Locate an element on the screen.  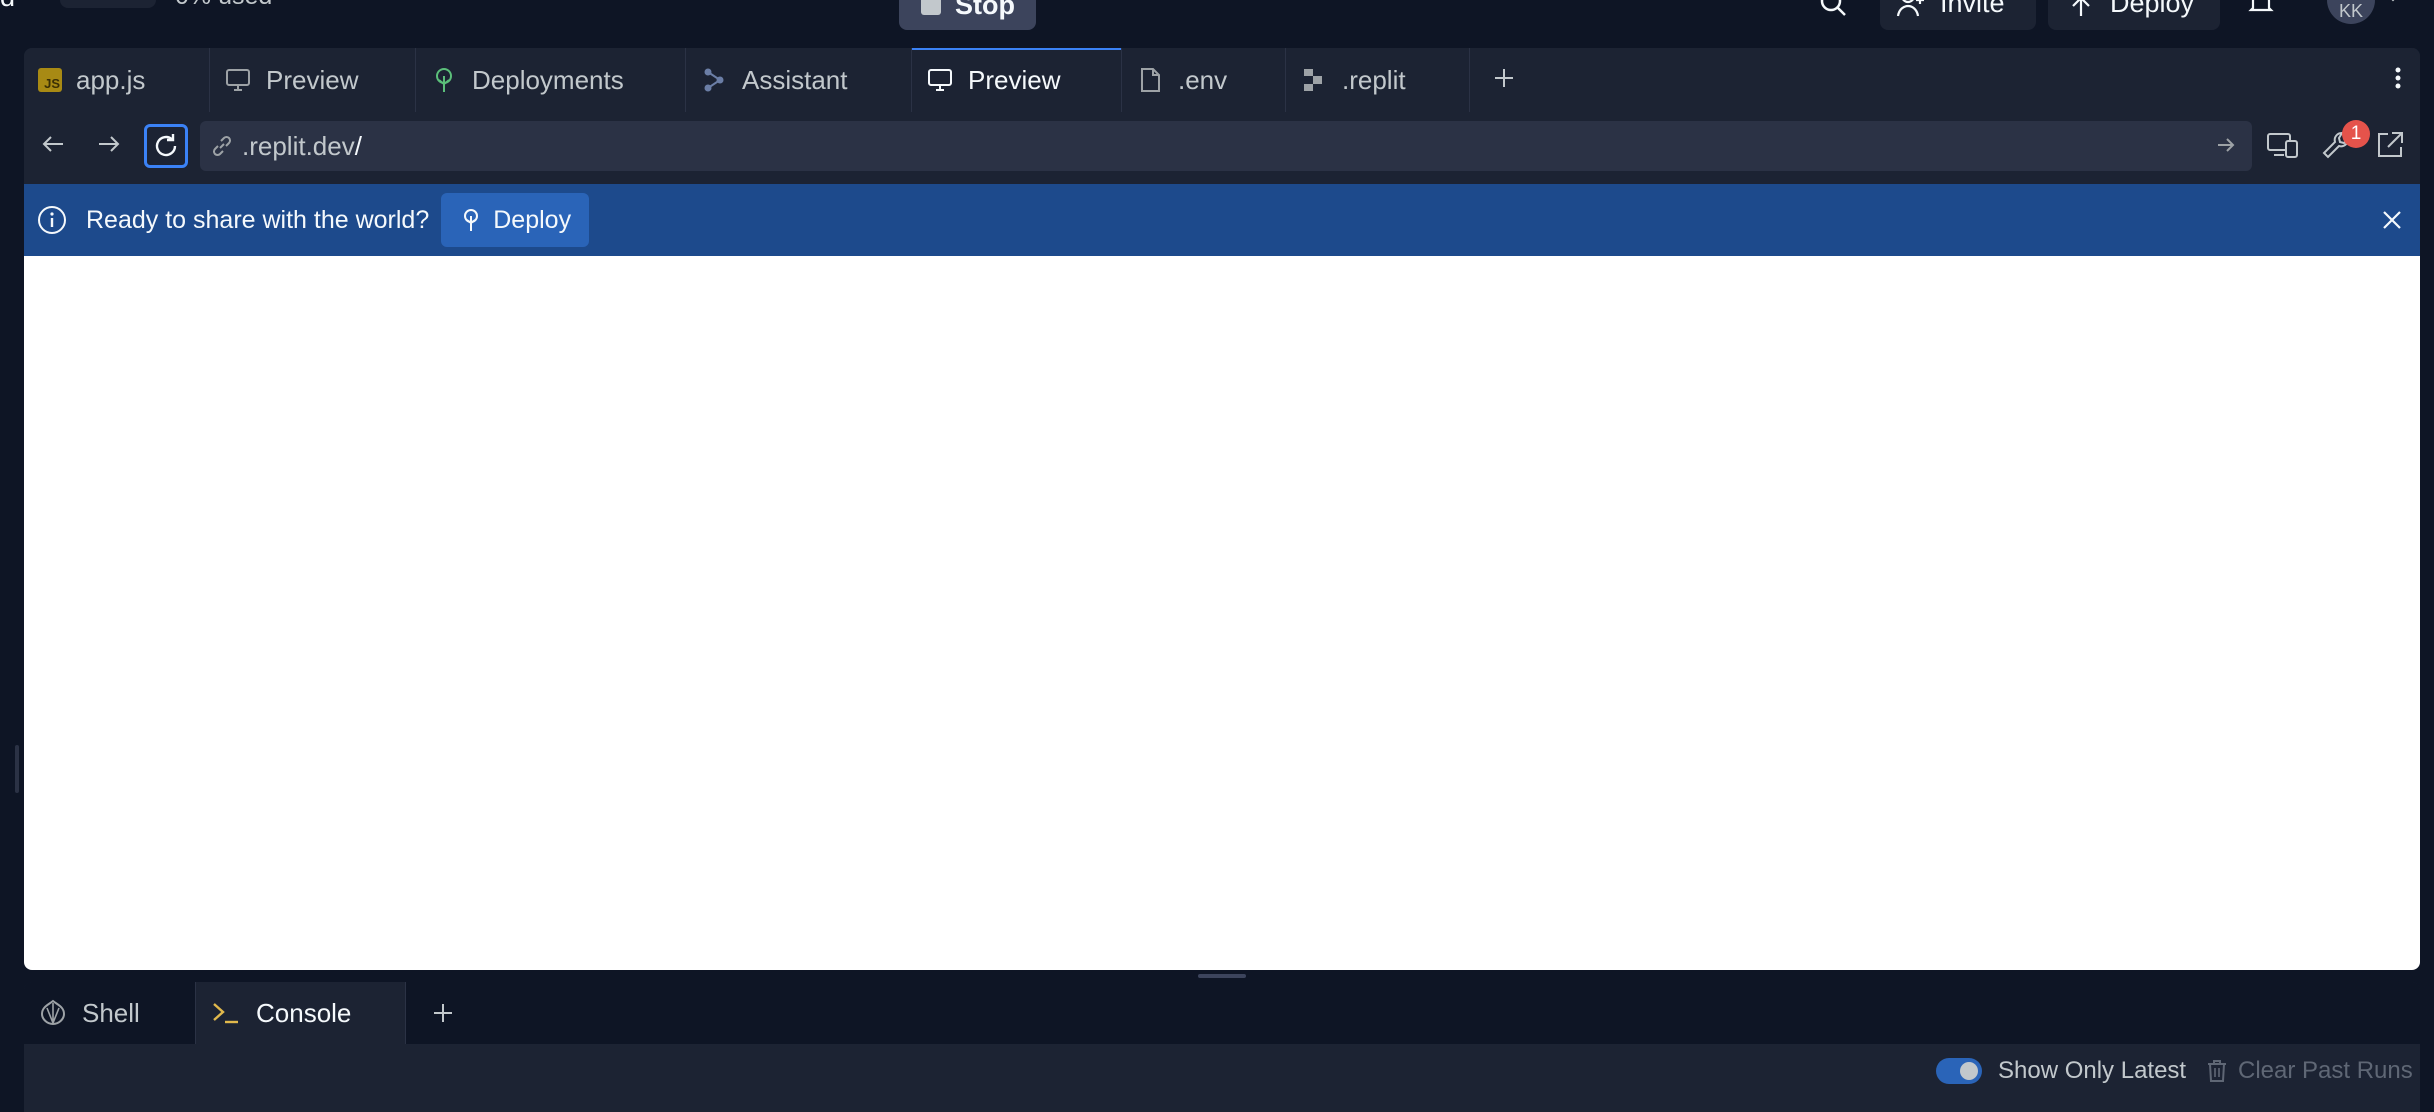
banner-deploy-button: Deploy is located at coordinates (515, 220).